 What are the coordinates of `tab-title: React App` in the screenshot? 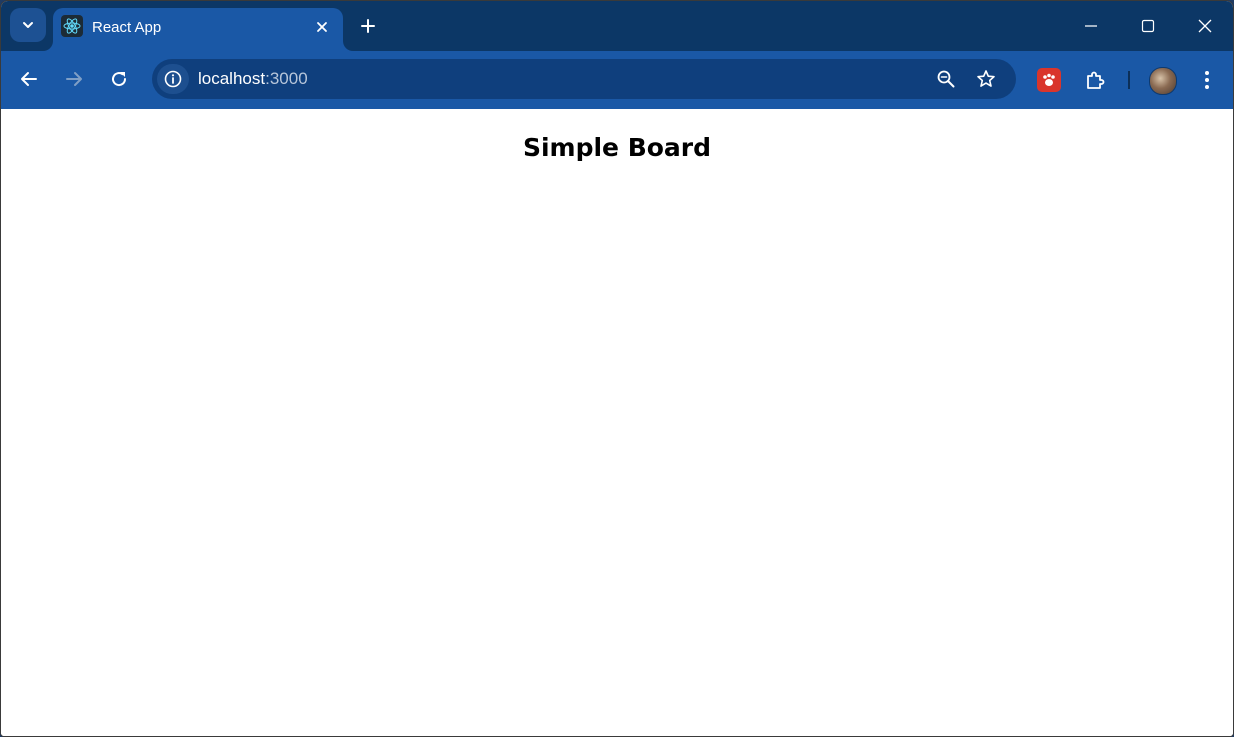 It's located at (127, 27).